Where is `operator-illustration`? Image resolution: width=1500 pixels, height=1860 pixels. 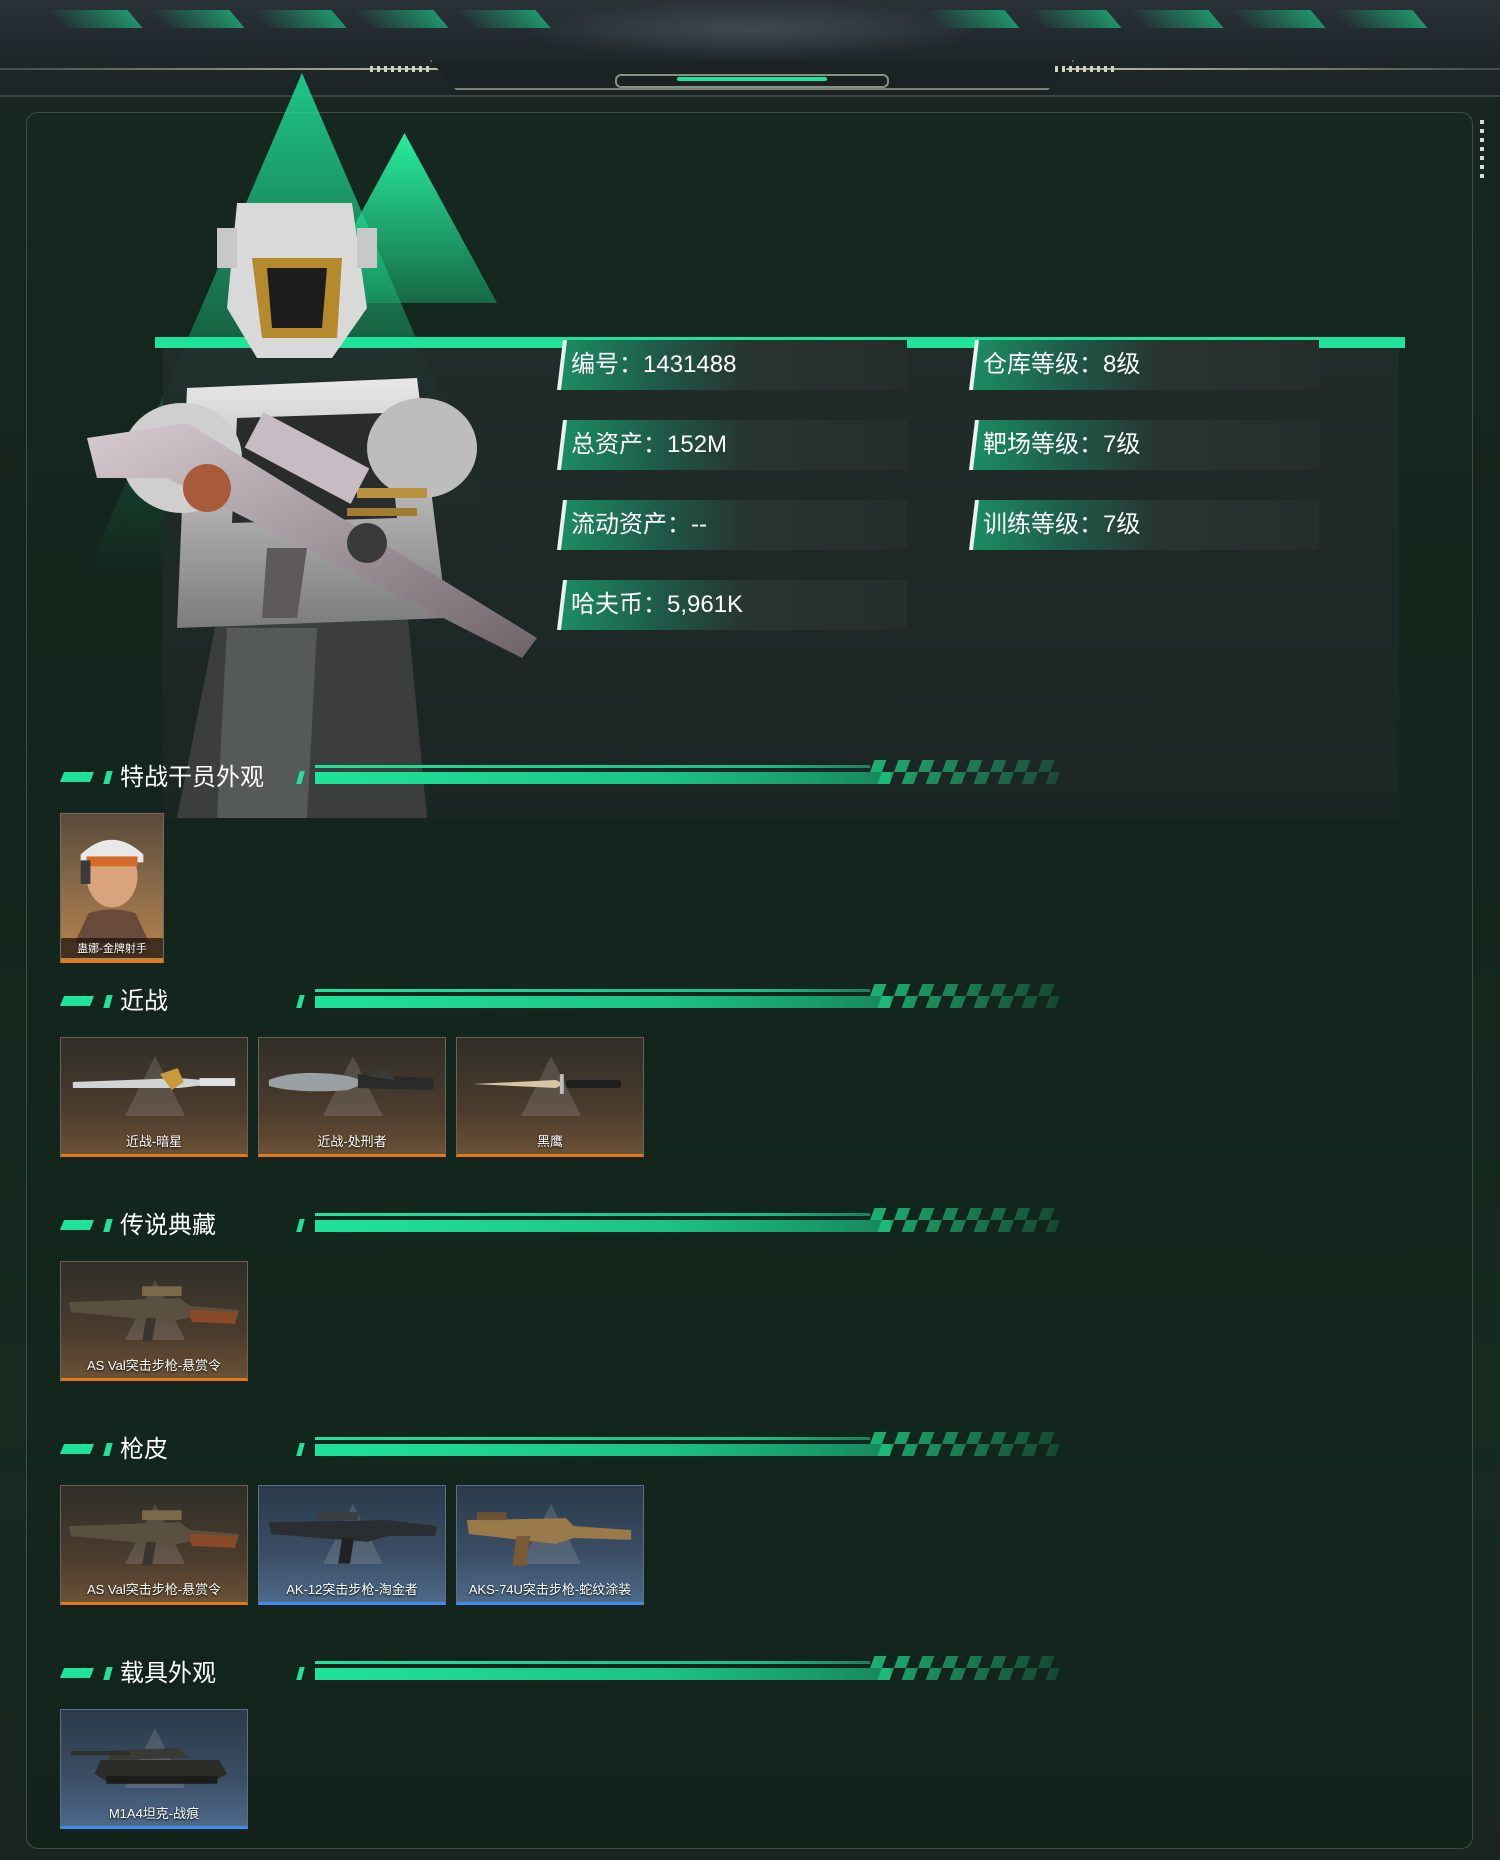
operator-illustration is located at coordinates (312, 510).